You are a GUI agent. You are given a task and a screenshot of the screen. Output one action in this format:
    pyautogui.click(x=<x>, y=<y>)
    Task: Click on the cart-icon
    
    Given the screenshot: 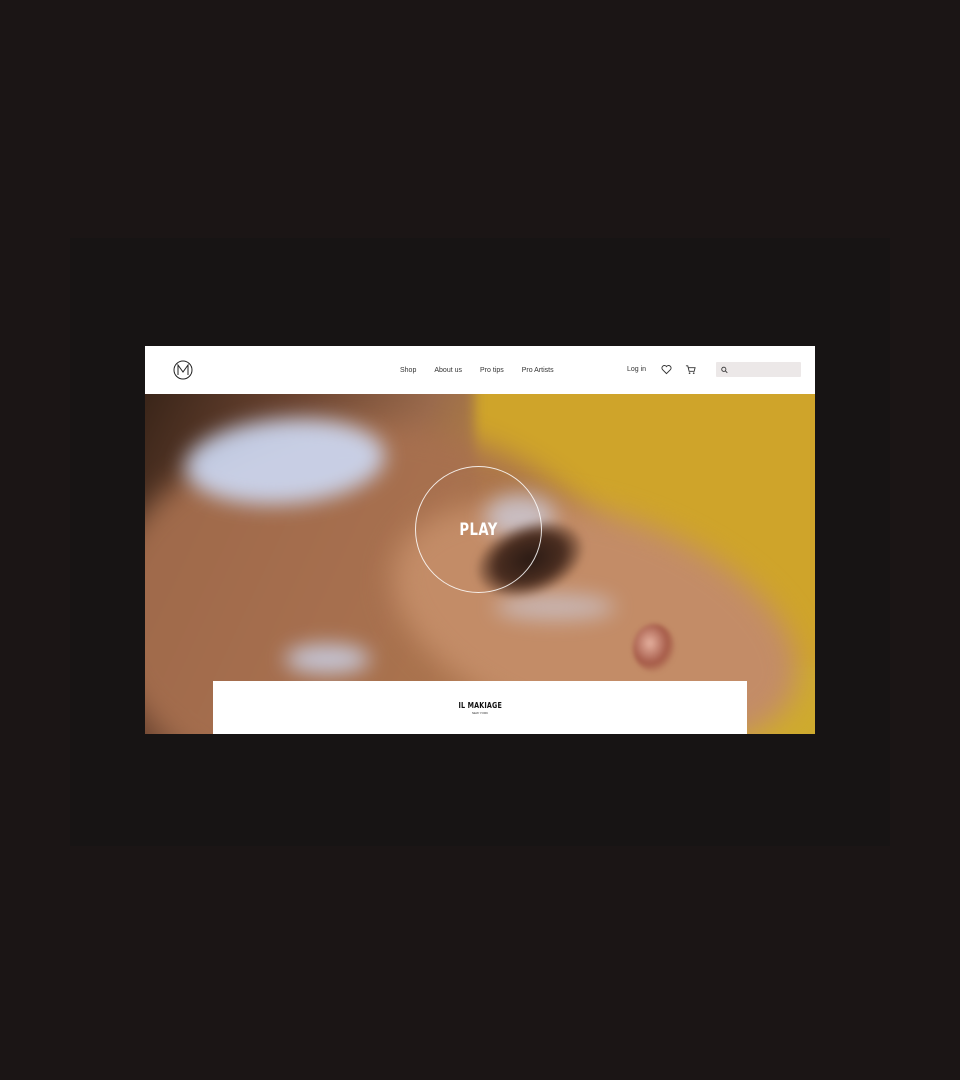 What is the action you would take?
    pyautogui.click(x=690, y=369)
    